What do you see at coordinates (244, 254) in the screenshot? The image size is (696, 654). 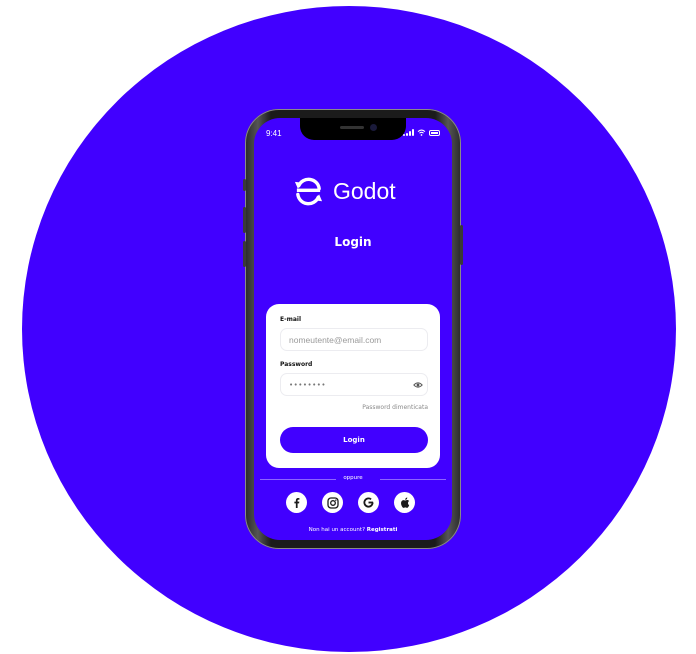 I see `phone-volume-down` at bounding box center [244, 254].